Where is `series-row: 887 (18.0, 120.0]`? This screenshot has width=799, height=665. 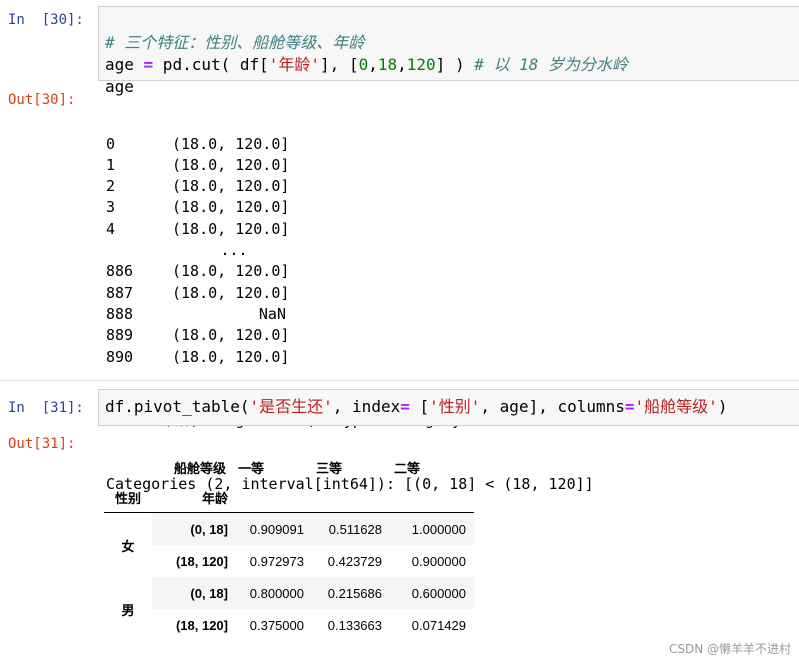
series-row: 887 (18.0, 120.0] is located at coordinates (350, 293).